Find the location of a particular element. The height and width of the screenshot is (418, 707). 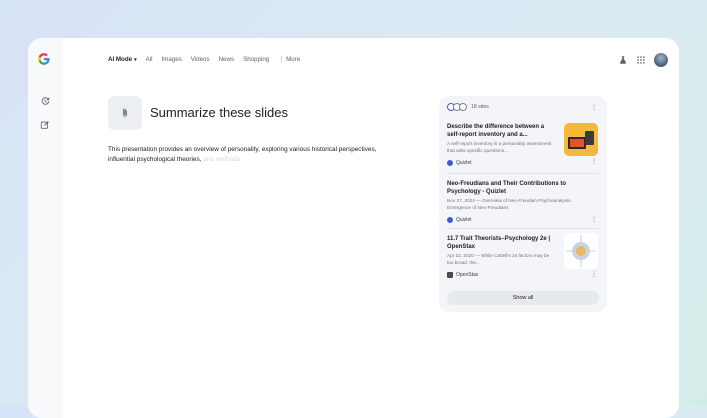

history-icon is located at coordinates (45, 101).